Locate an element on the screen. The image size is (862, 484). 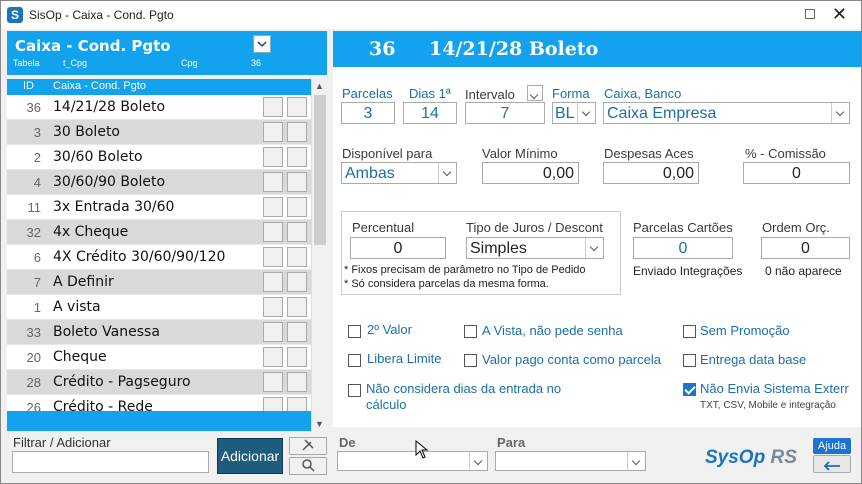
list-item: 6 4X Crédito 30/60/90/120 is located at coordinates (159, 257).